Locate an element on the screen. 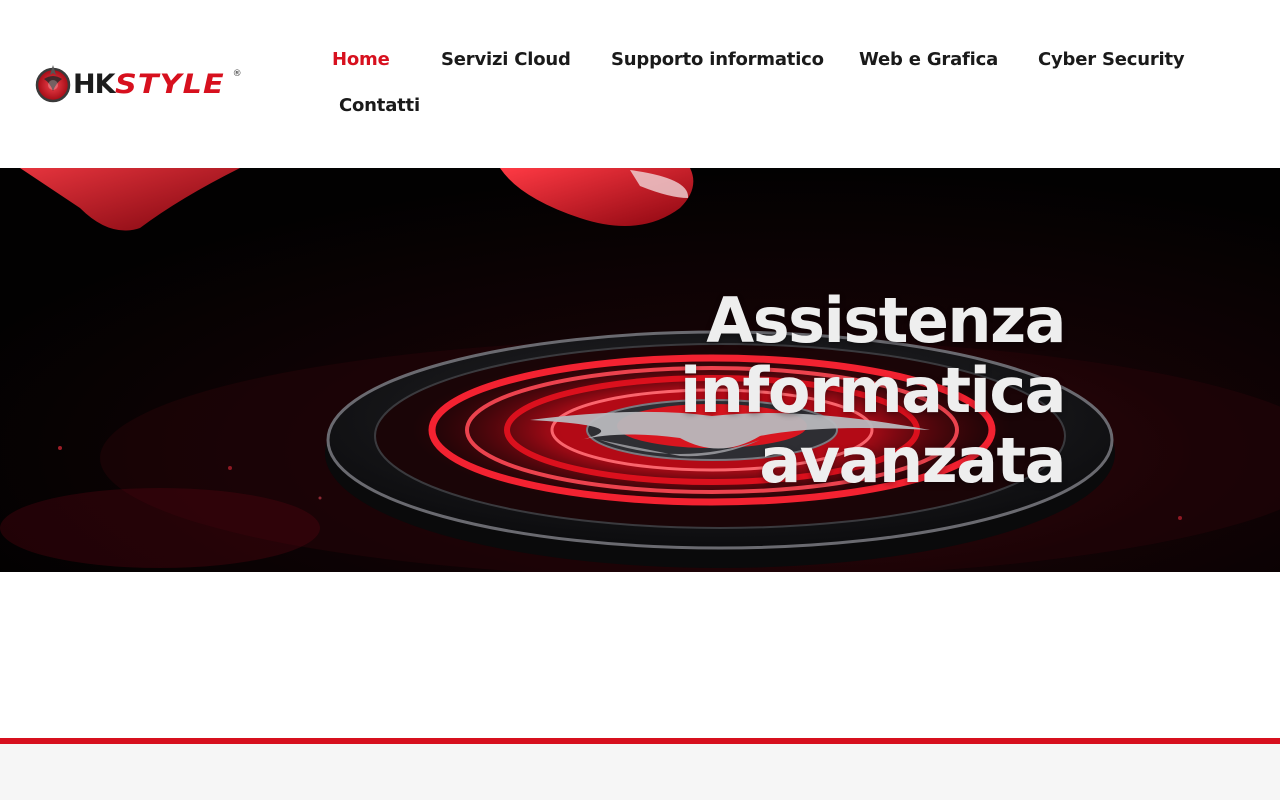  hero-title-line-2: informatica is located at coordinates (873, 390).